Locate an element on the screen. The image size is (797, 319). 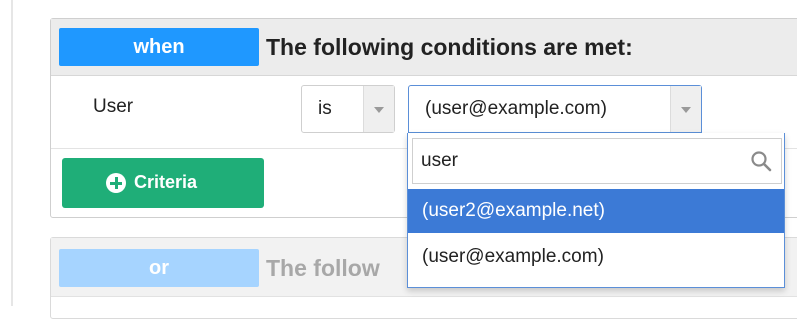
when-badge: when is located at coordinates (159, 47).